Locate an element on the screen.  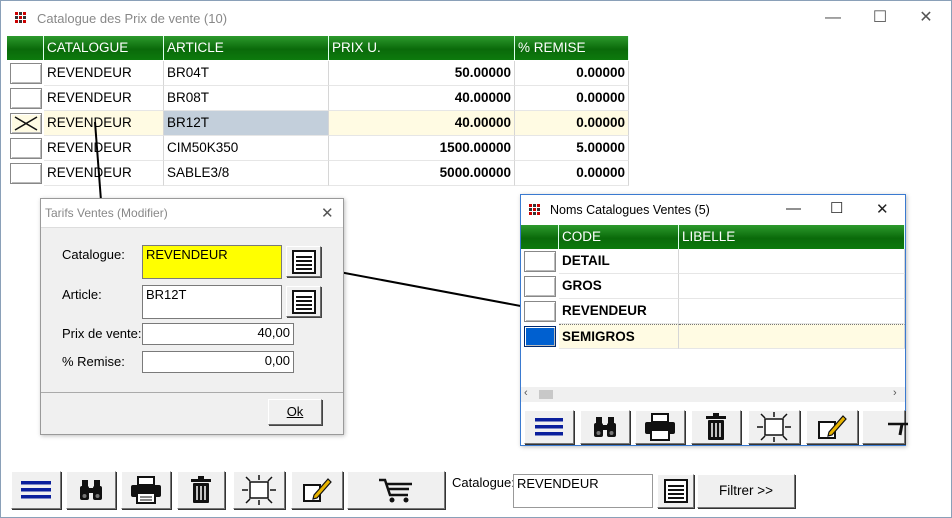
cell-prix: 1500.00000 is located at coordinates (422, 148).